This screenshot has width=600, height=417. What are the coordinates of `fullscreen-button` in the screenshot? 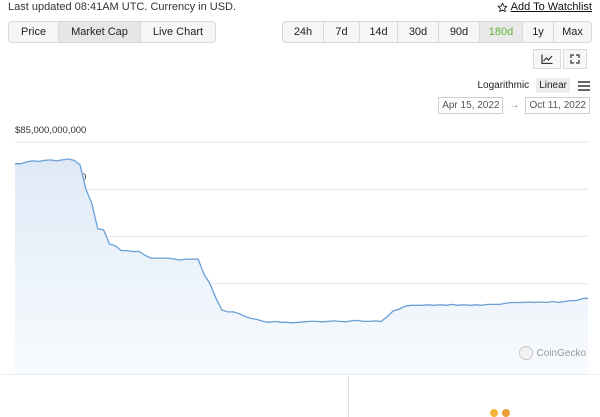 It's located at (575, 59).